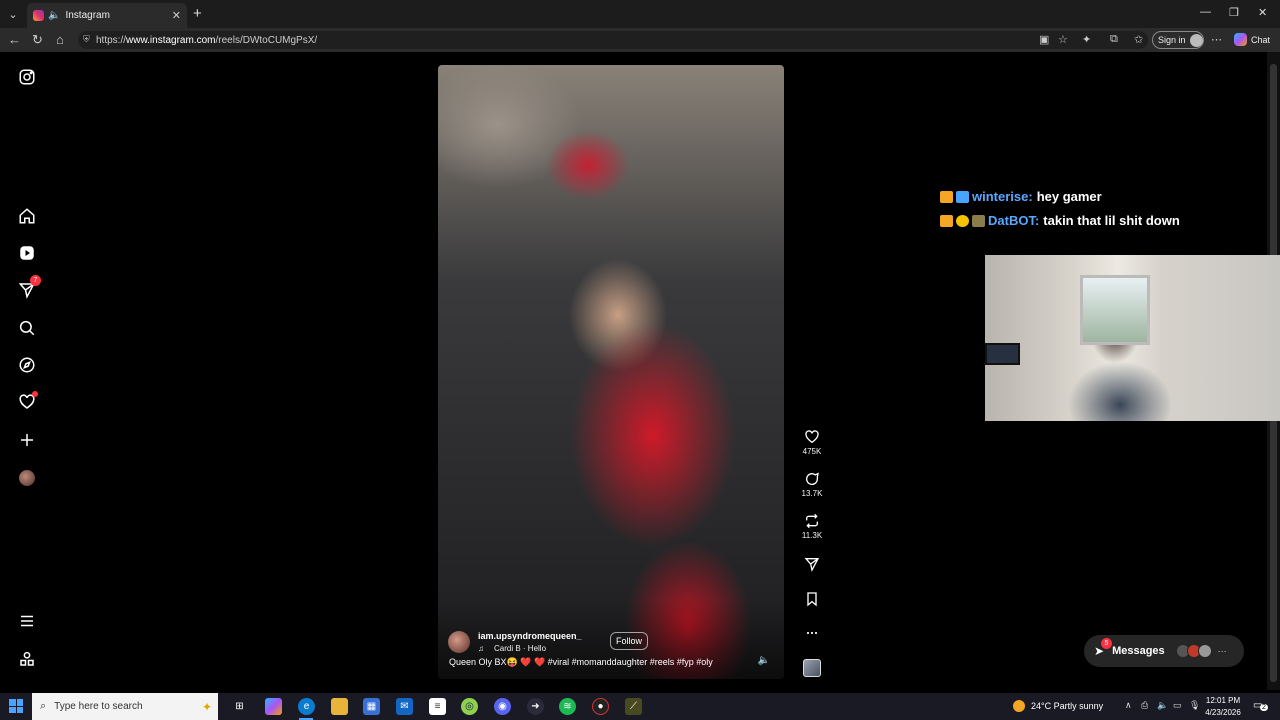 The image size is (1280, 720). I want to click on tab-actions-menu-icon: ⌄, so click(13, 14).